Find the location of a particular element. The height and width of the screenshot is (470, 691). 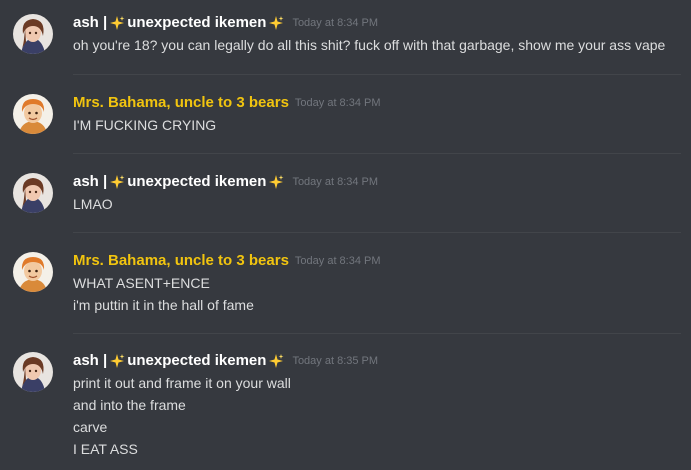

message-text: LMAO is located at coordinates (93, 204).